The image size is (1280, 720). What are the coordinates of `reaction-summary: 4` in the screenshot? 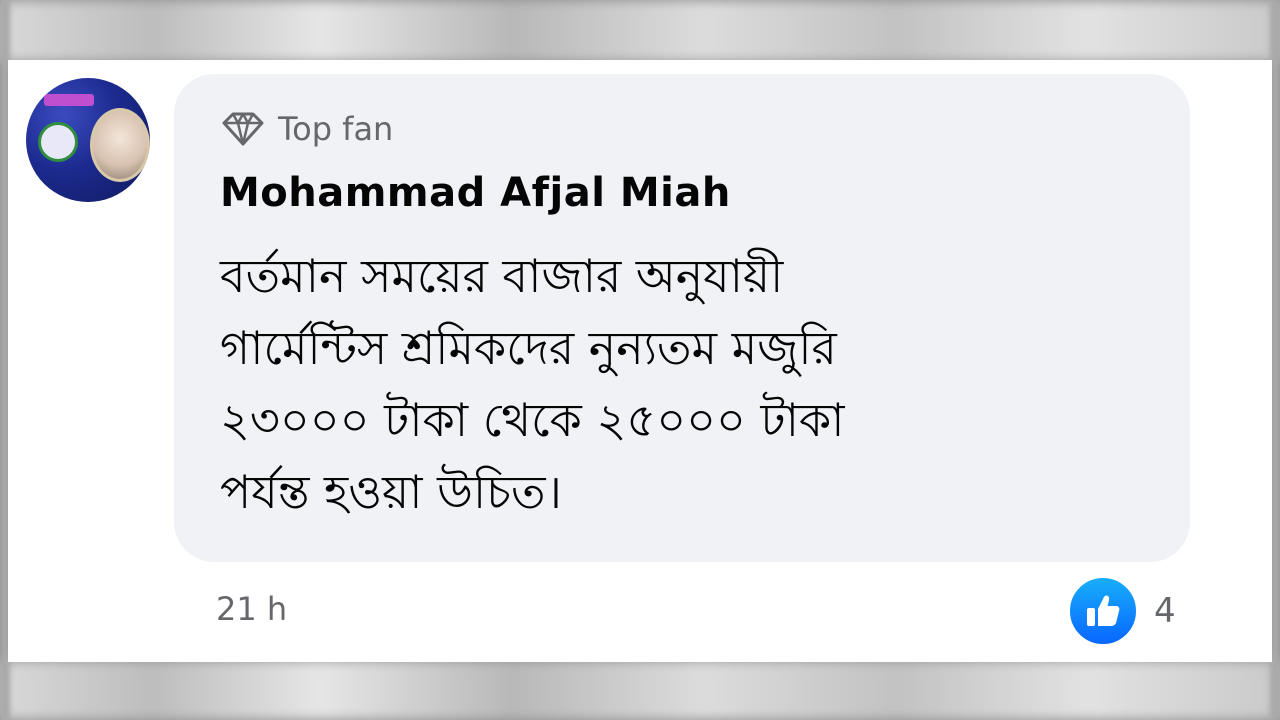 It's located at (1121, 611).